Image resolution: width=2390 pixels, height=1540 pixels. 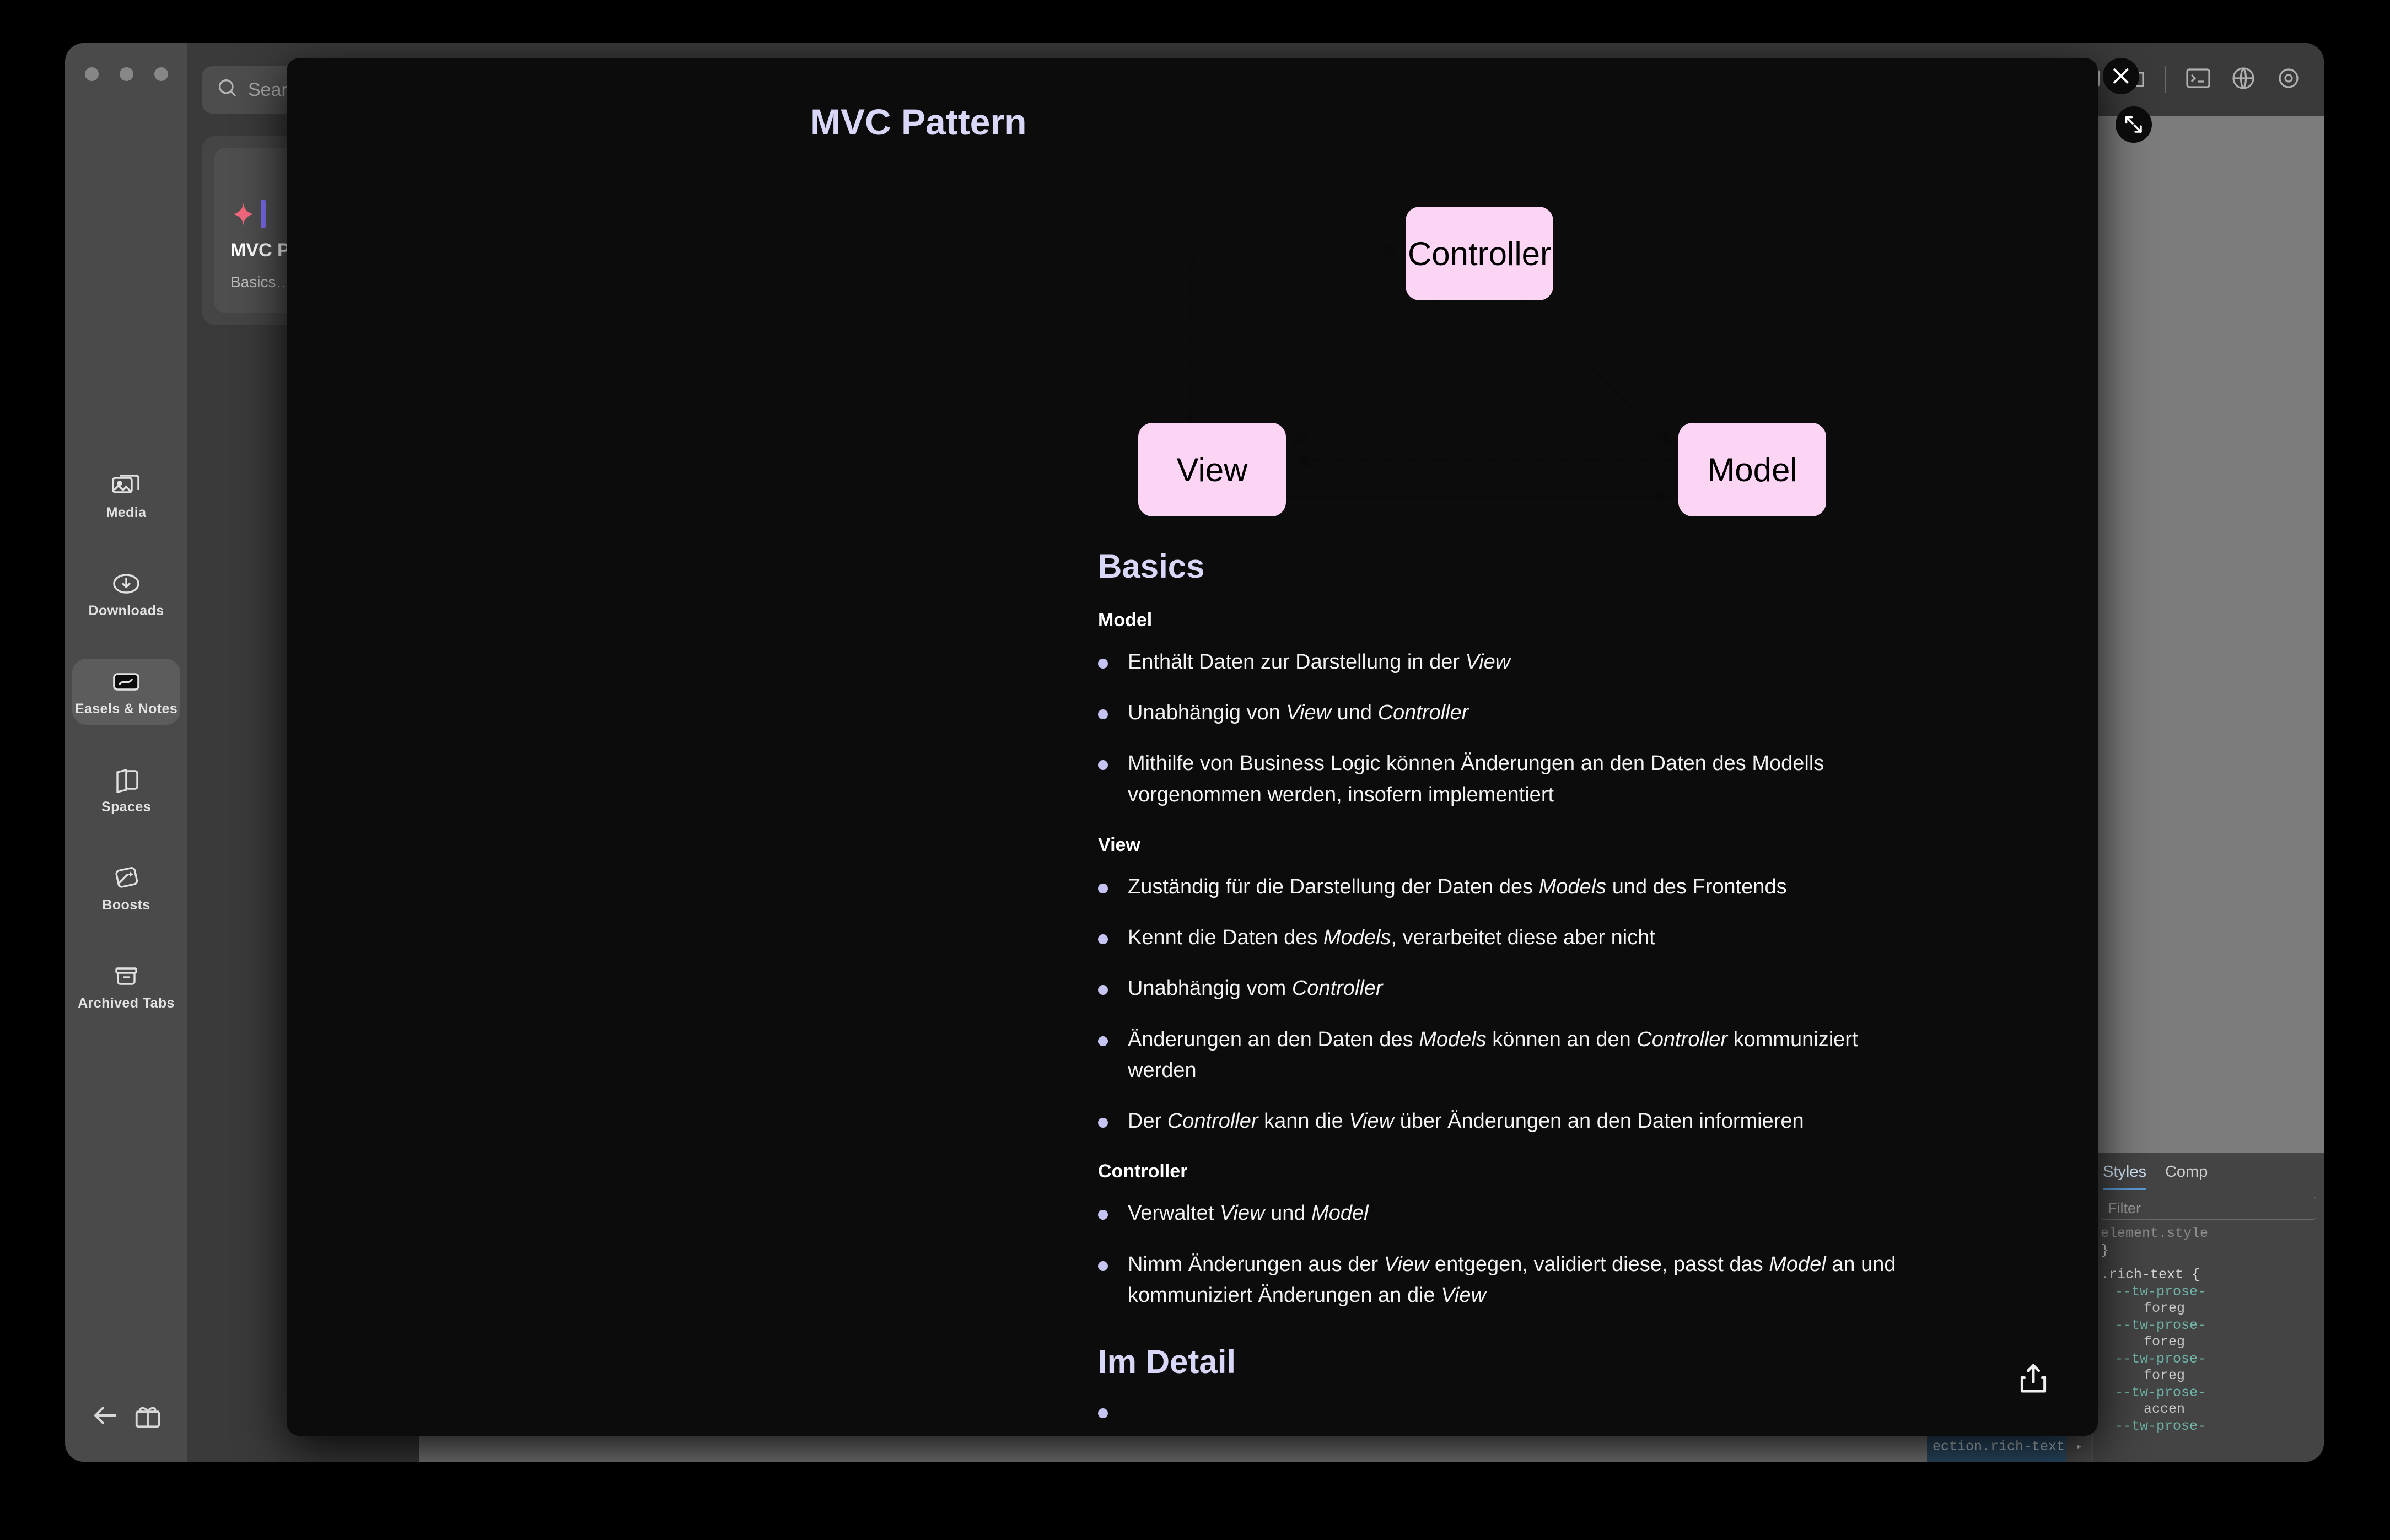 I want to click on list-item: Verwaltet View und Model, so click(x=1554, y=1213).